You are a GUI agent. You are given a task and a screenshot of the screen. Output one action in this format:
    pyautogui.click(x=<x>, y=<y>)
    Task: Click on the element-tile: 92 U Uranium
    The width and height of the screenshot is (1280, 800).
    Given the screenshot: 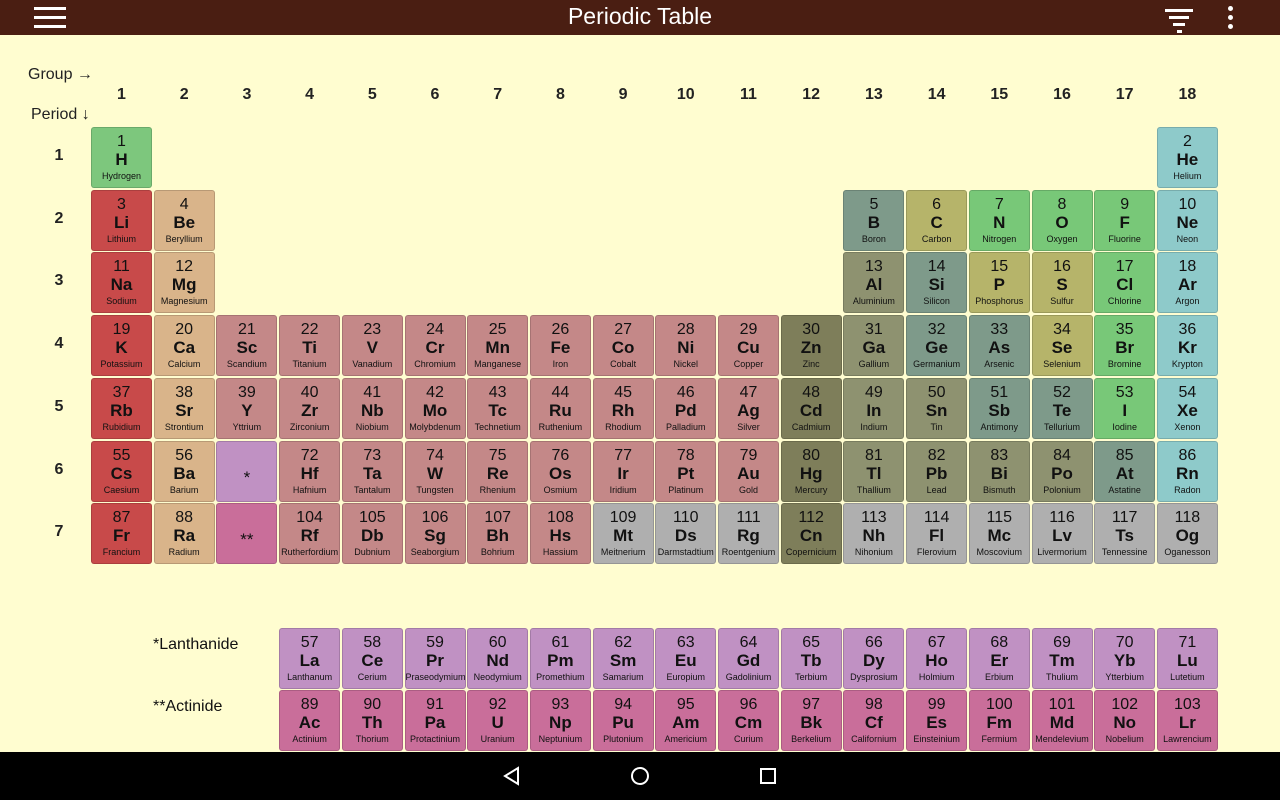 What is the action you would take?
    pyautogui.click(x=498, y=720)
    